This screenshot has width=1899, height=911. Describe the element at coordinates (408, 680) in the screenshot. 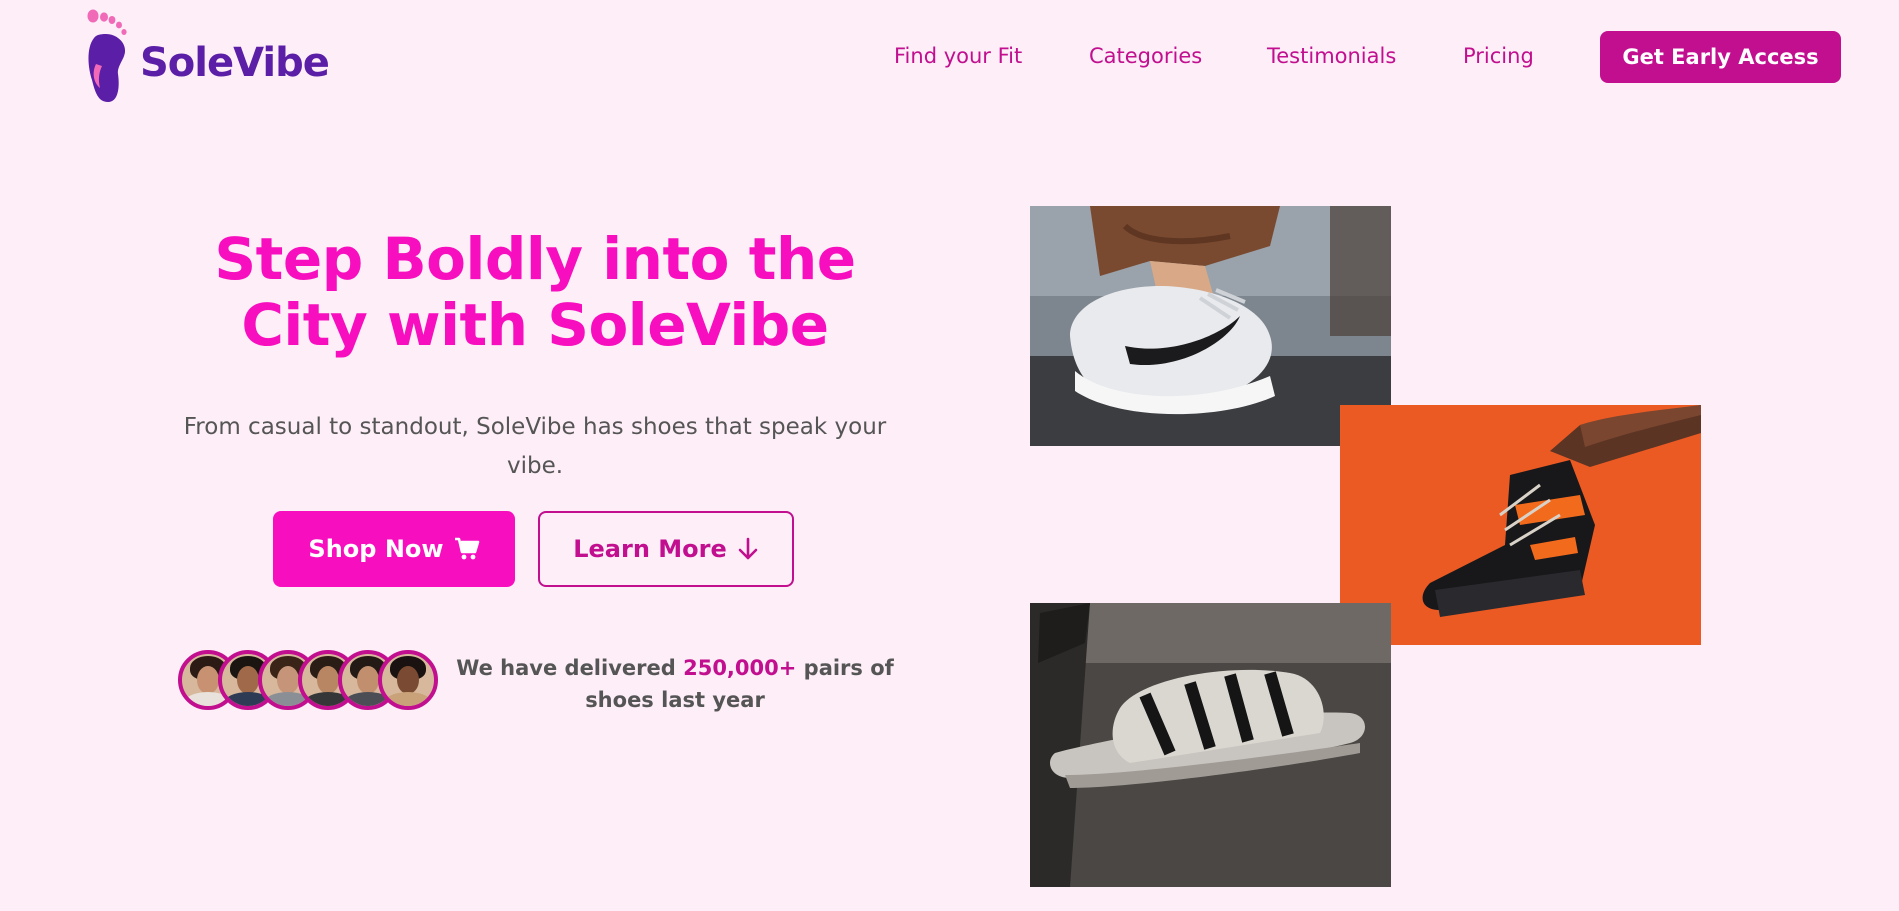

I see `avatar` at that location.